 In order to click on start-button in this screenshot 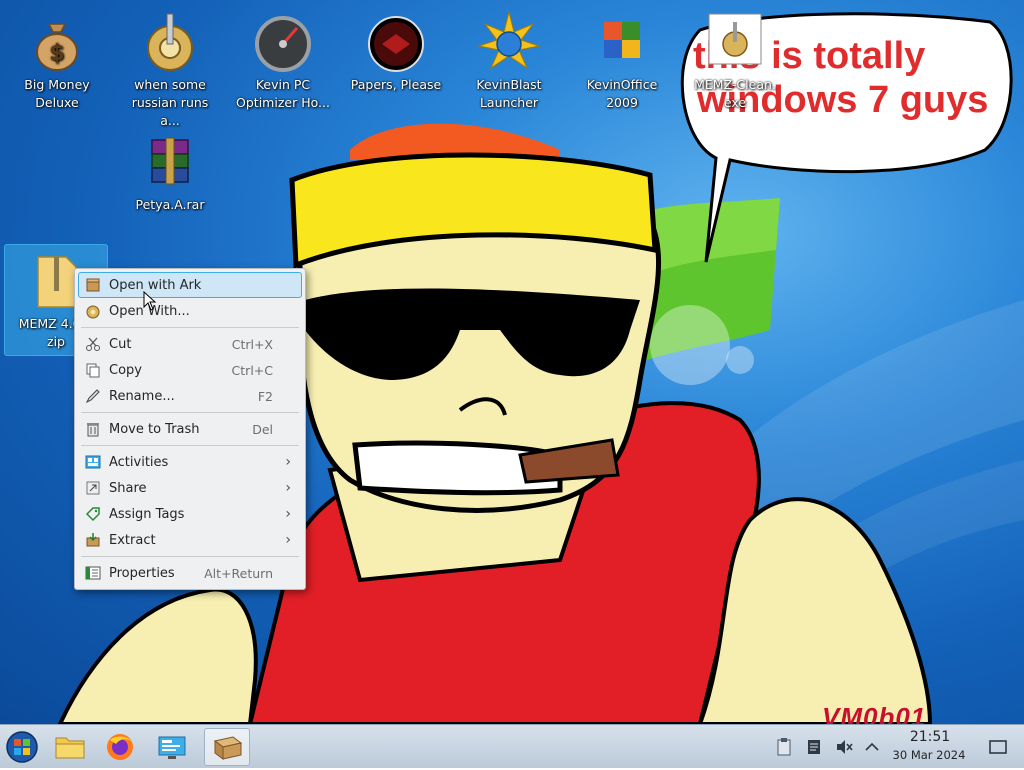, I will do `click(22, 747)`.